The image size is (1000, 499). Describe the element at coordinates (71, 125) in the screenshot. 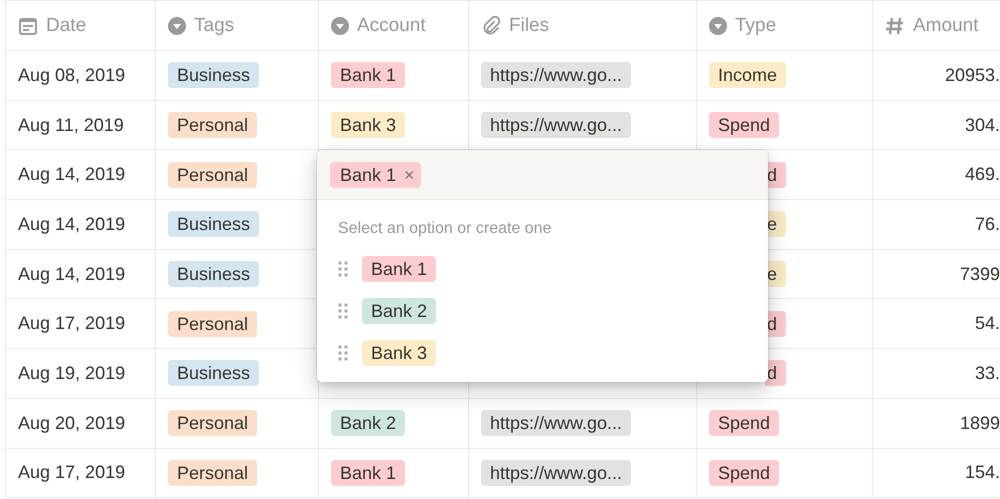

I see `date-text: Aug 11, 2019` at that location.